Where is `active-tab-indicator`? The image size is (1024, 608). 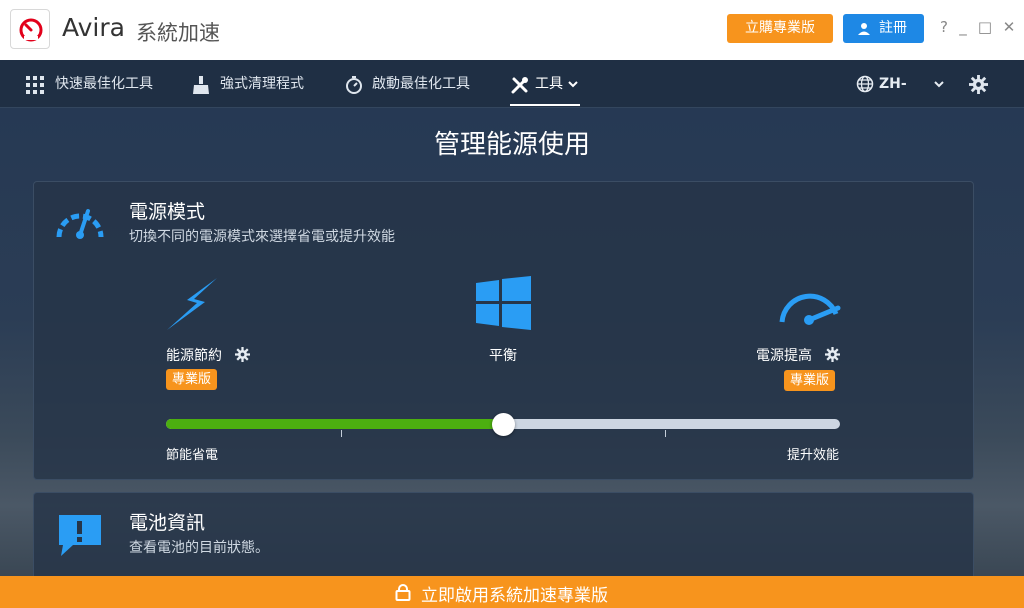 active-tab-indicator is located at coordinates (545, 105).